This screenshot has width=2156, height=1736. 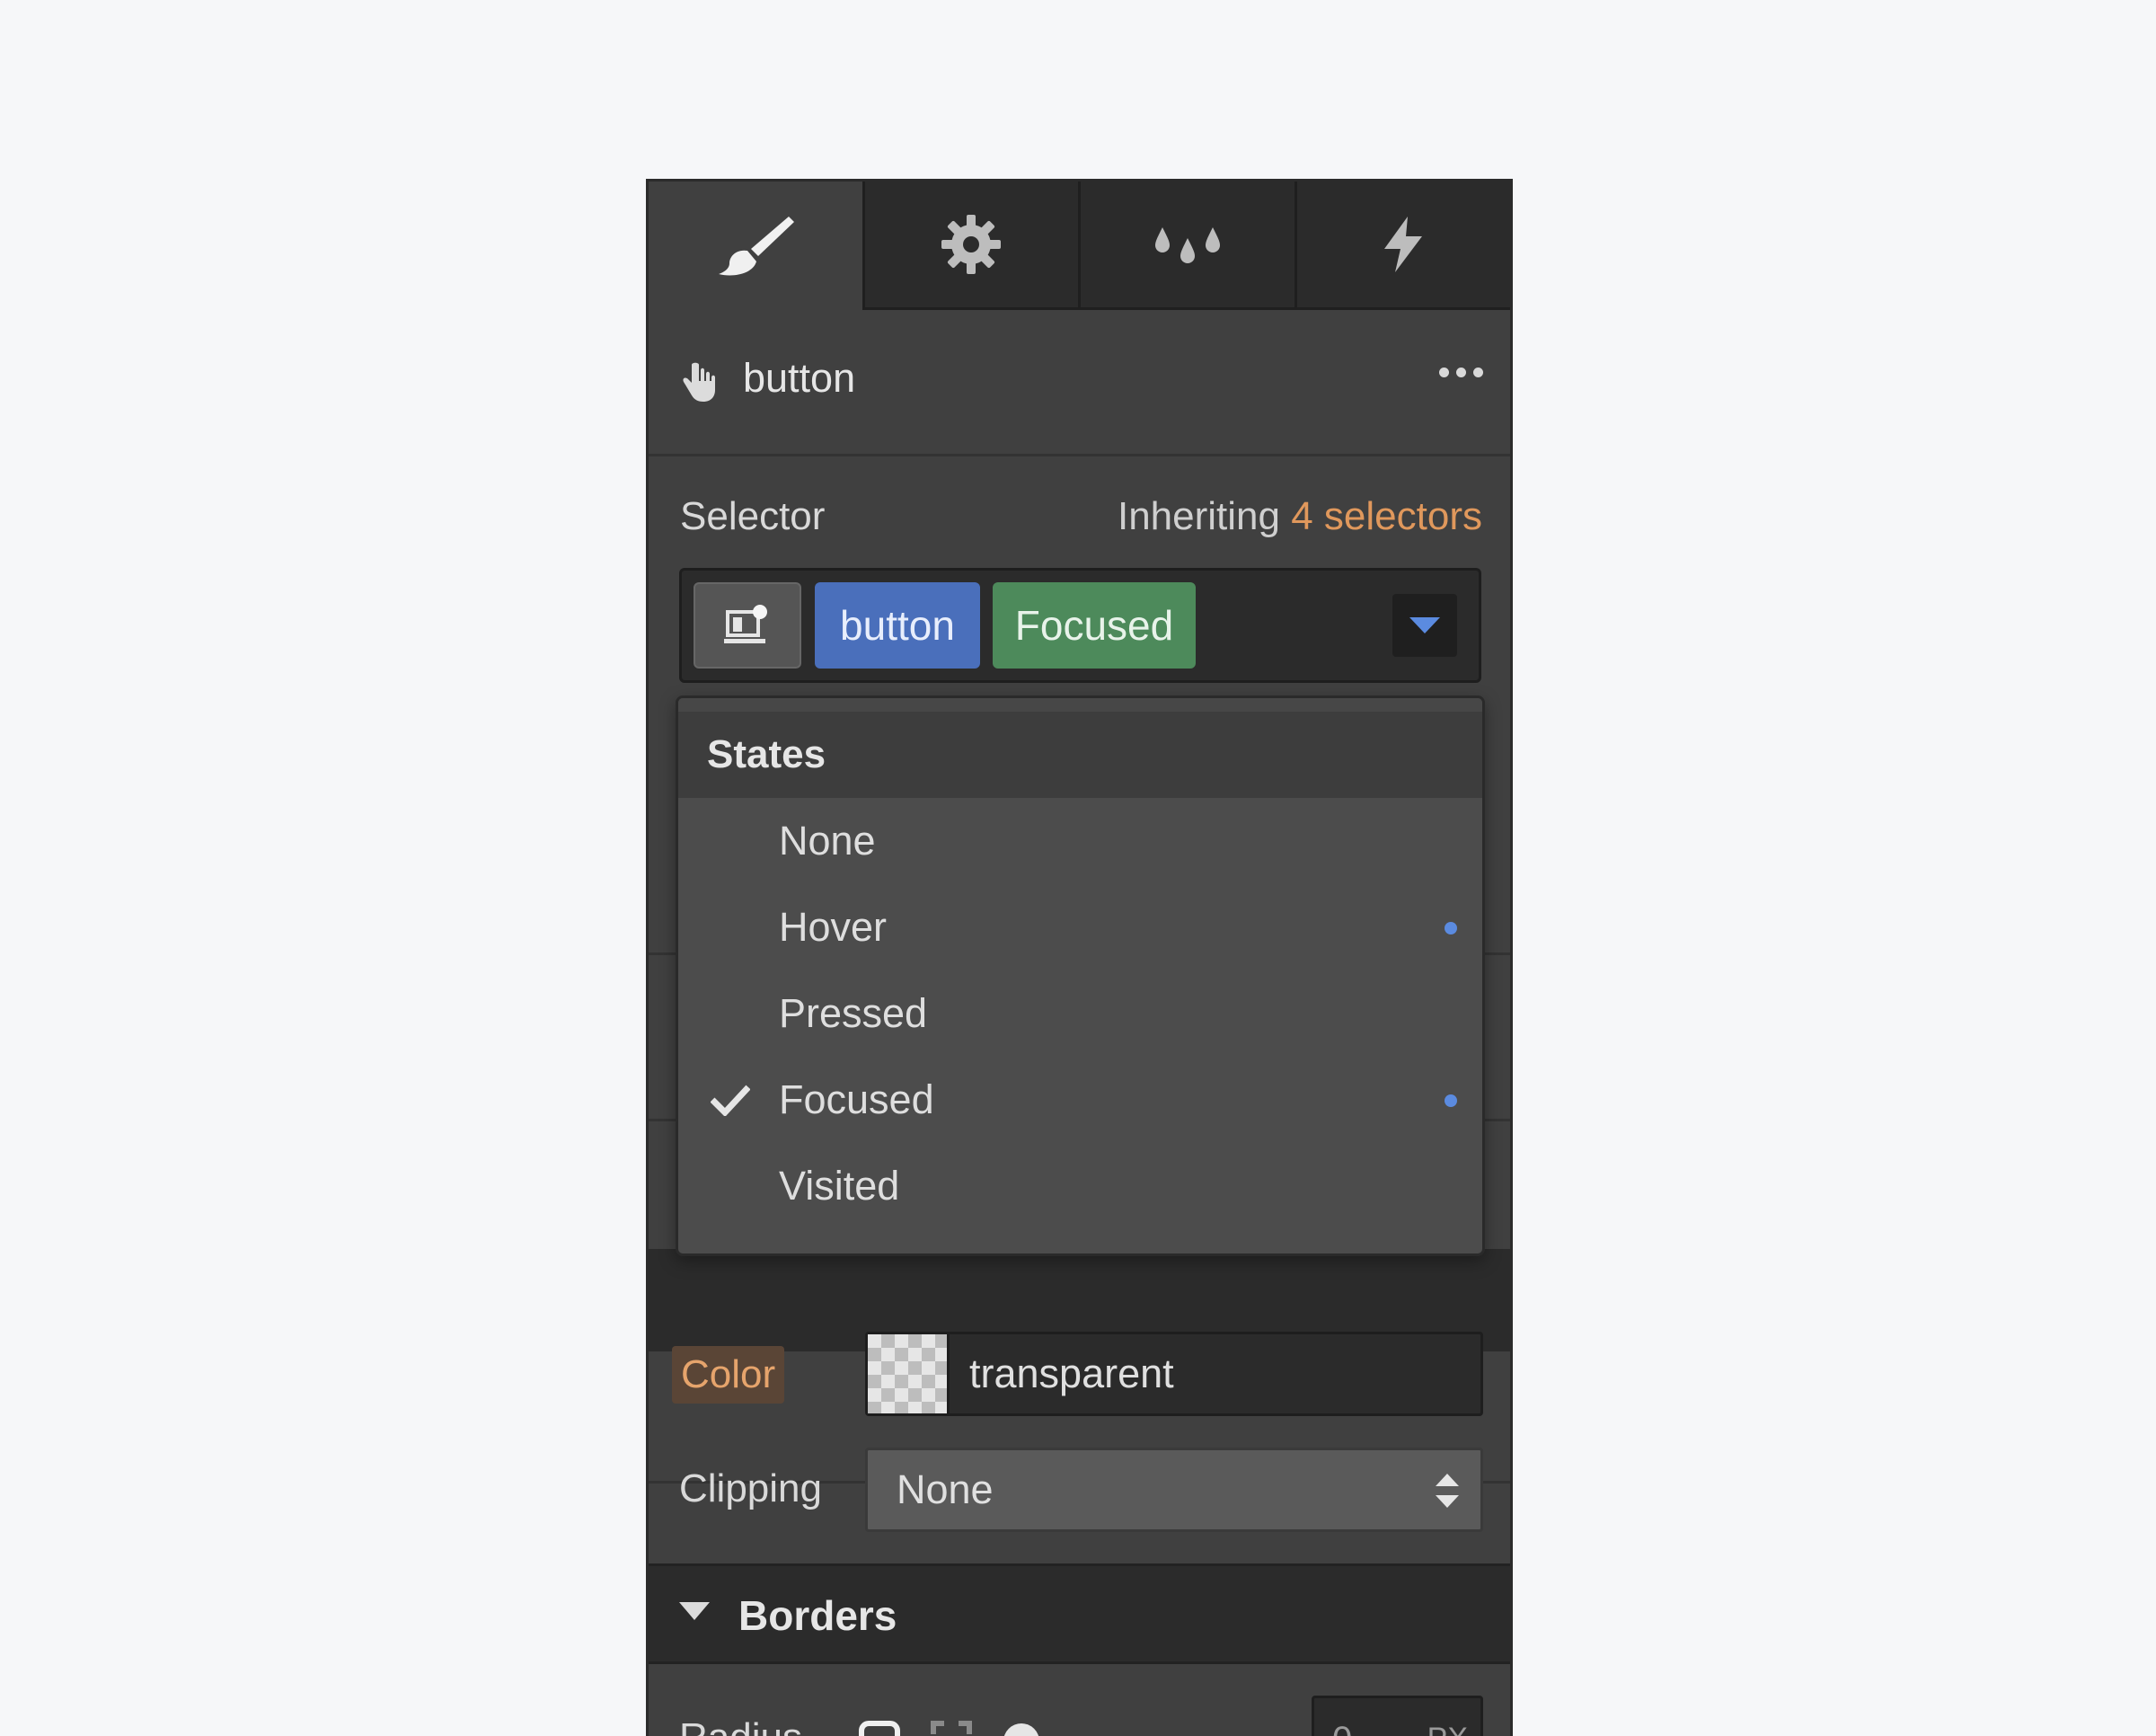 I want to click on color-value: transparent, so click(x=1071, y=1373).